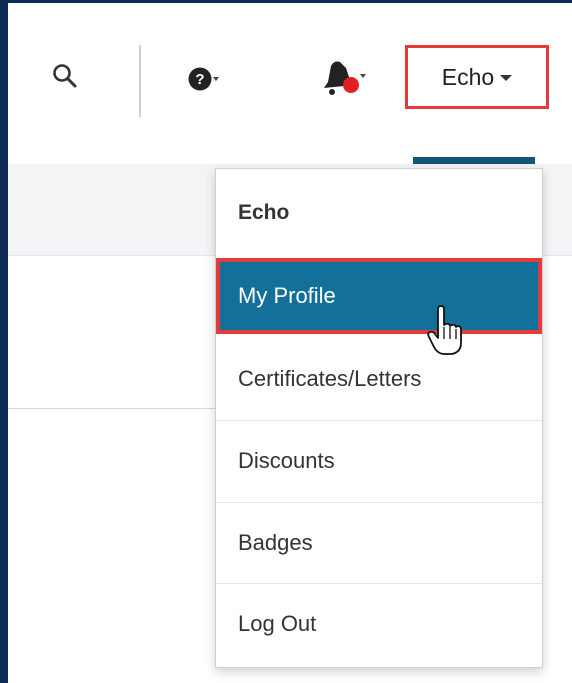  What do you see at coordinates (330, 378) in the screenshot?
I see `menu-item-label: Certificates/Letters` at bounding box center [330, 378].